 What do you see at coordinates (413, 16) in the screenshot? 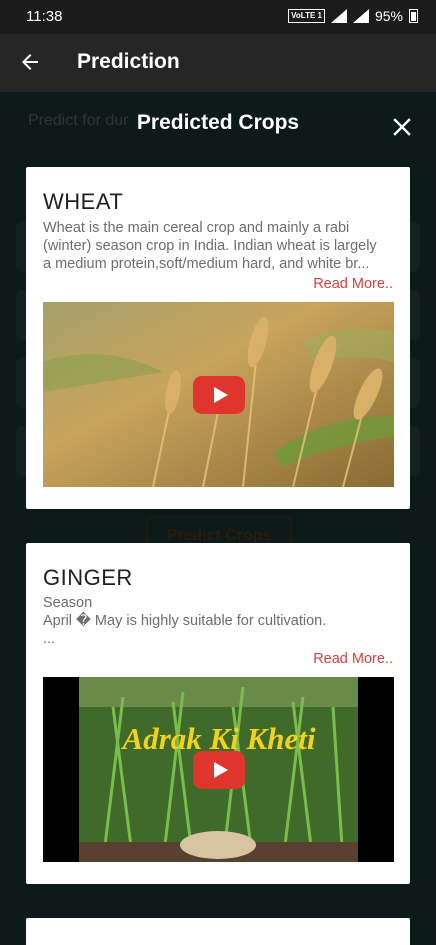
I see `battery-icon` at bounding box center [413, 16].